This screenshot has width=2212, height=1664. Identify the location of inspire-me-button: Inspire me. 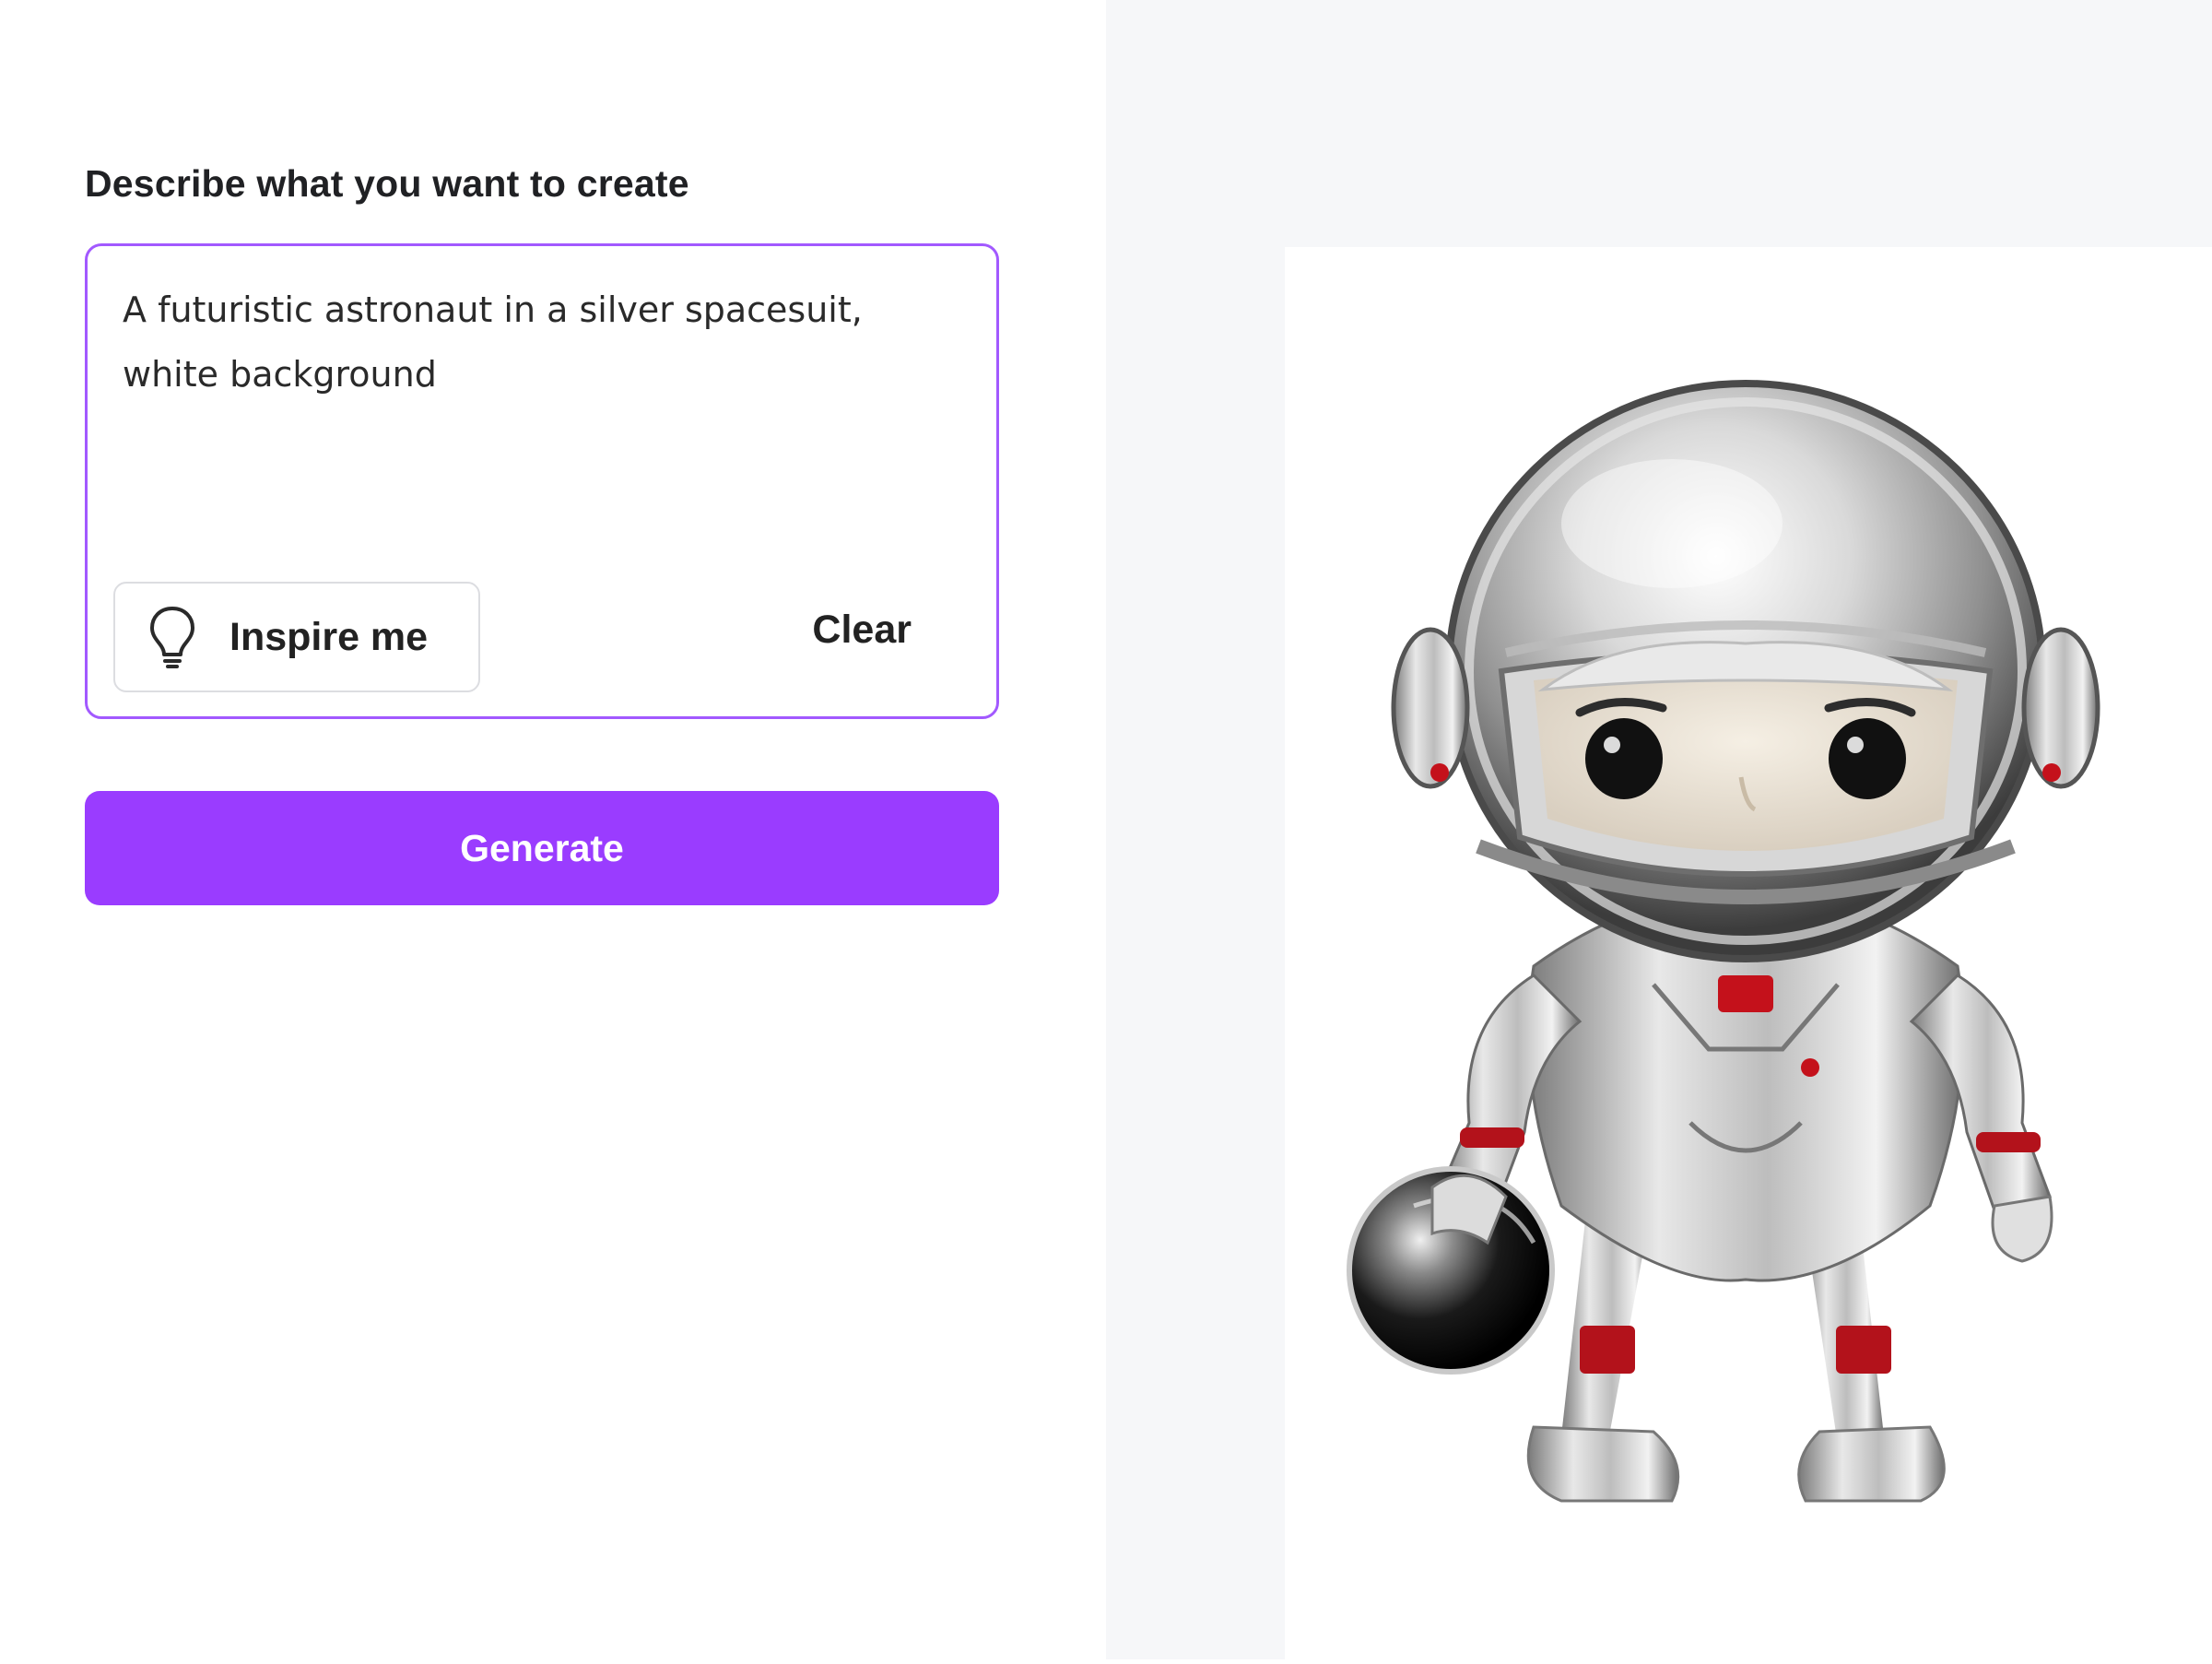
(296, 637).